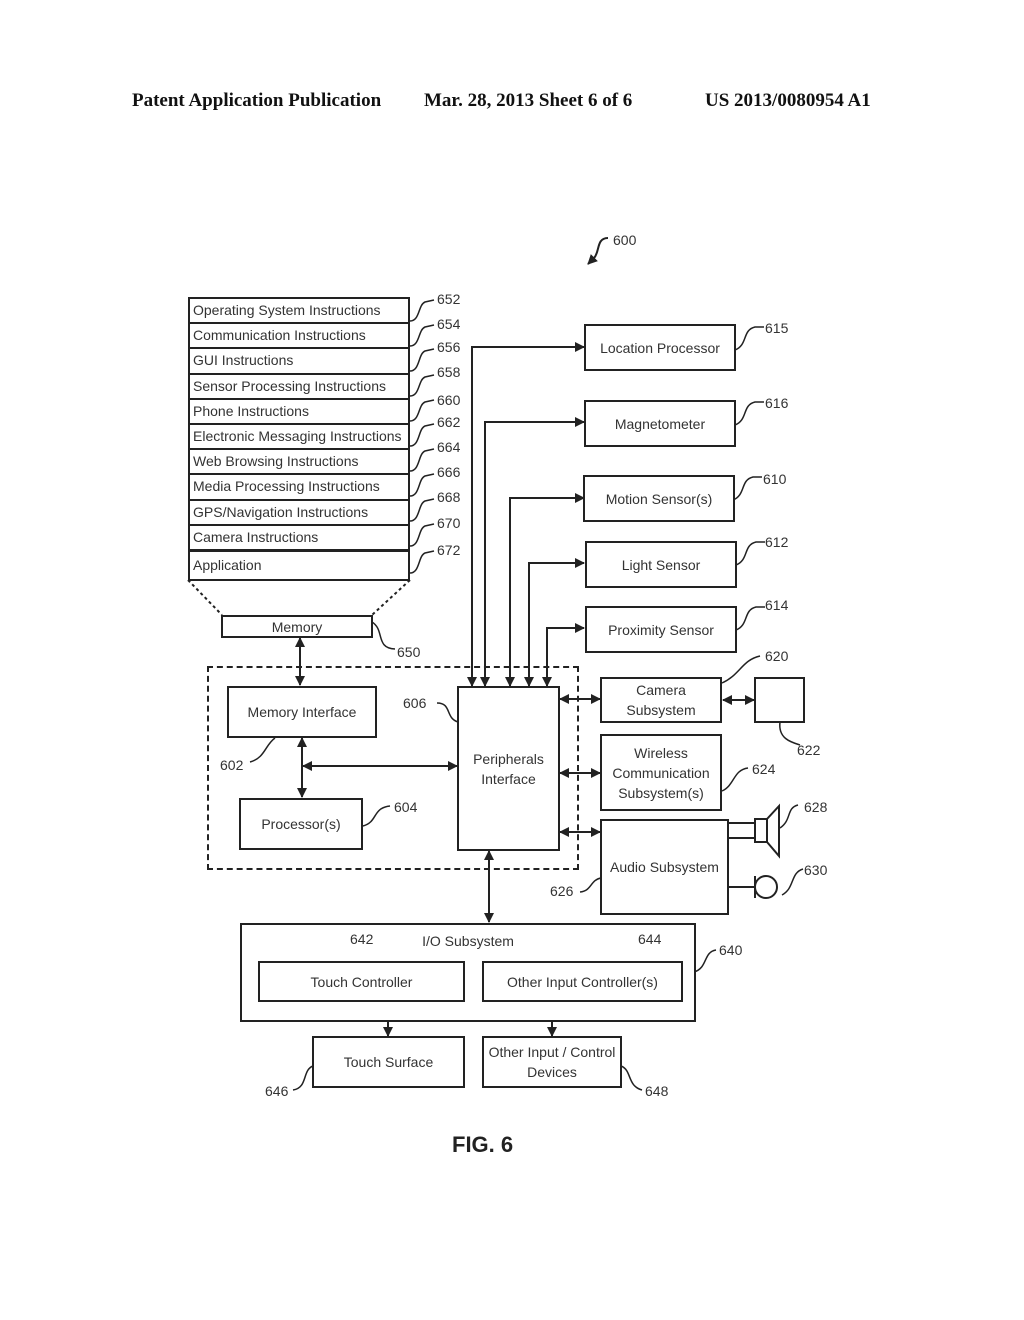  What do you see at coordinates (753, 887) in the screenshot?
I see `microphone-icon` at bounding box center [753, 887].